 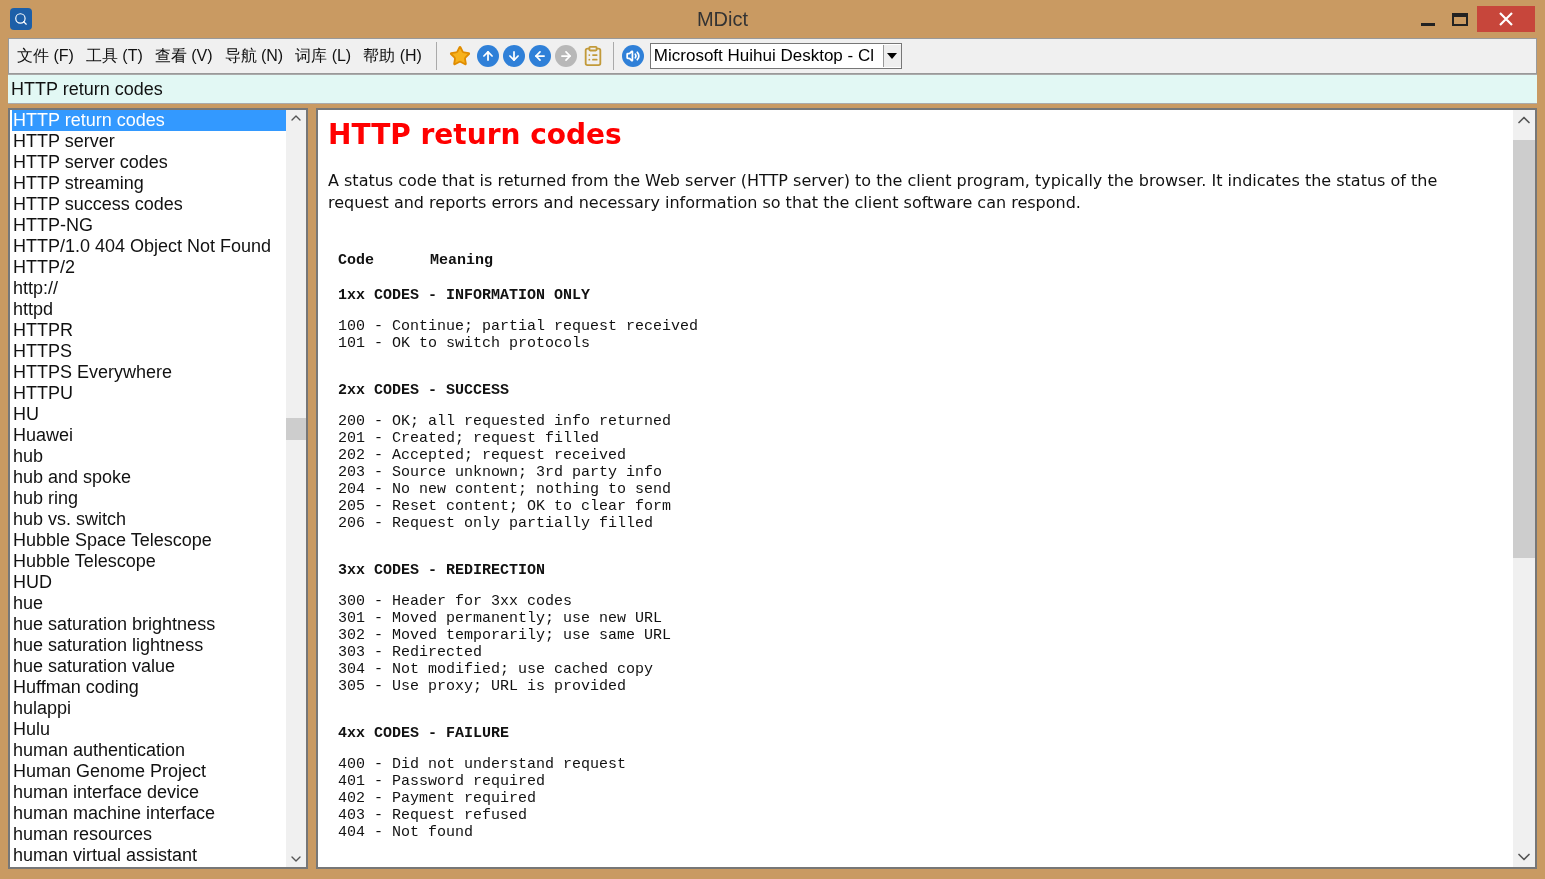 What do you see at coordinates (565, 56) in the screenshot?
I see `arrow-right-icon` at bounding box center [565, 56].